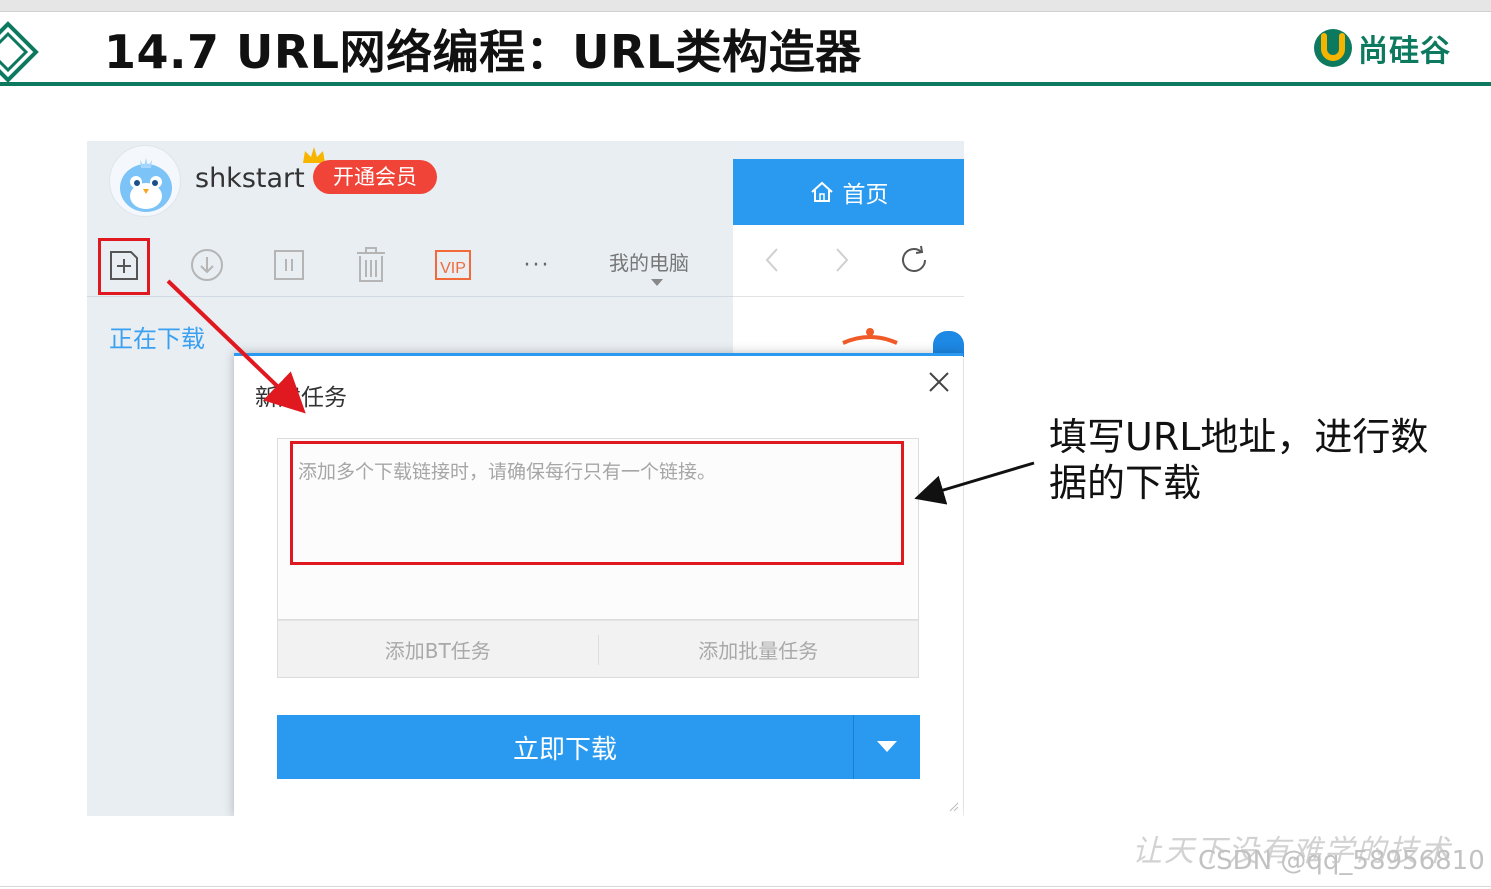 This screenshot has height=889, width=1491. What do you see at coordinates (410, 265) in the screenshot?
I see `toolbar: VIP ··· 我的电脑` at bounding box center [410, 265].